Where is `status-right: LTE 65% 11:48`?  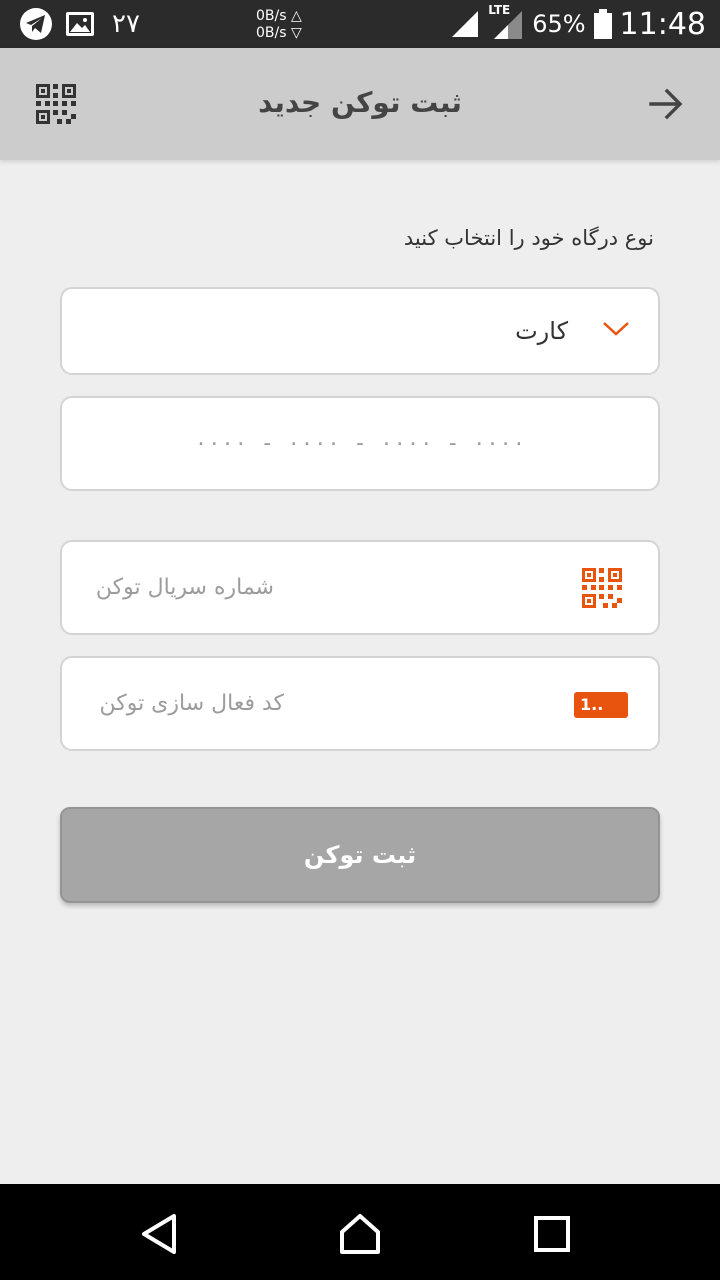
status-right: LTE 65% 11:48 is located at coordinates (578, 22).